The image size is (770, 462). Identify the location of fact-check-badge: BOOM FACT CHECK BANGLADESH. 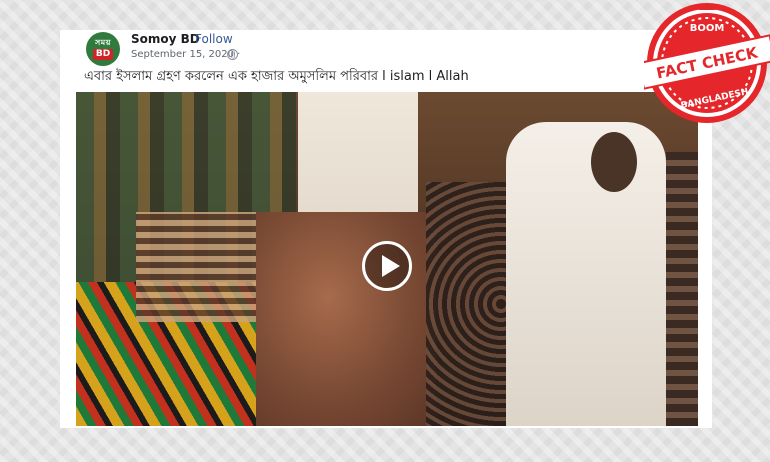
(707, 63).